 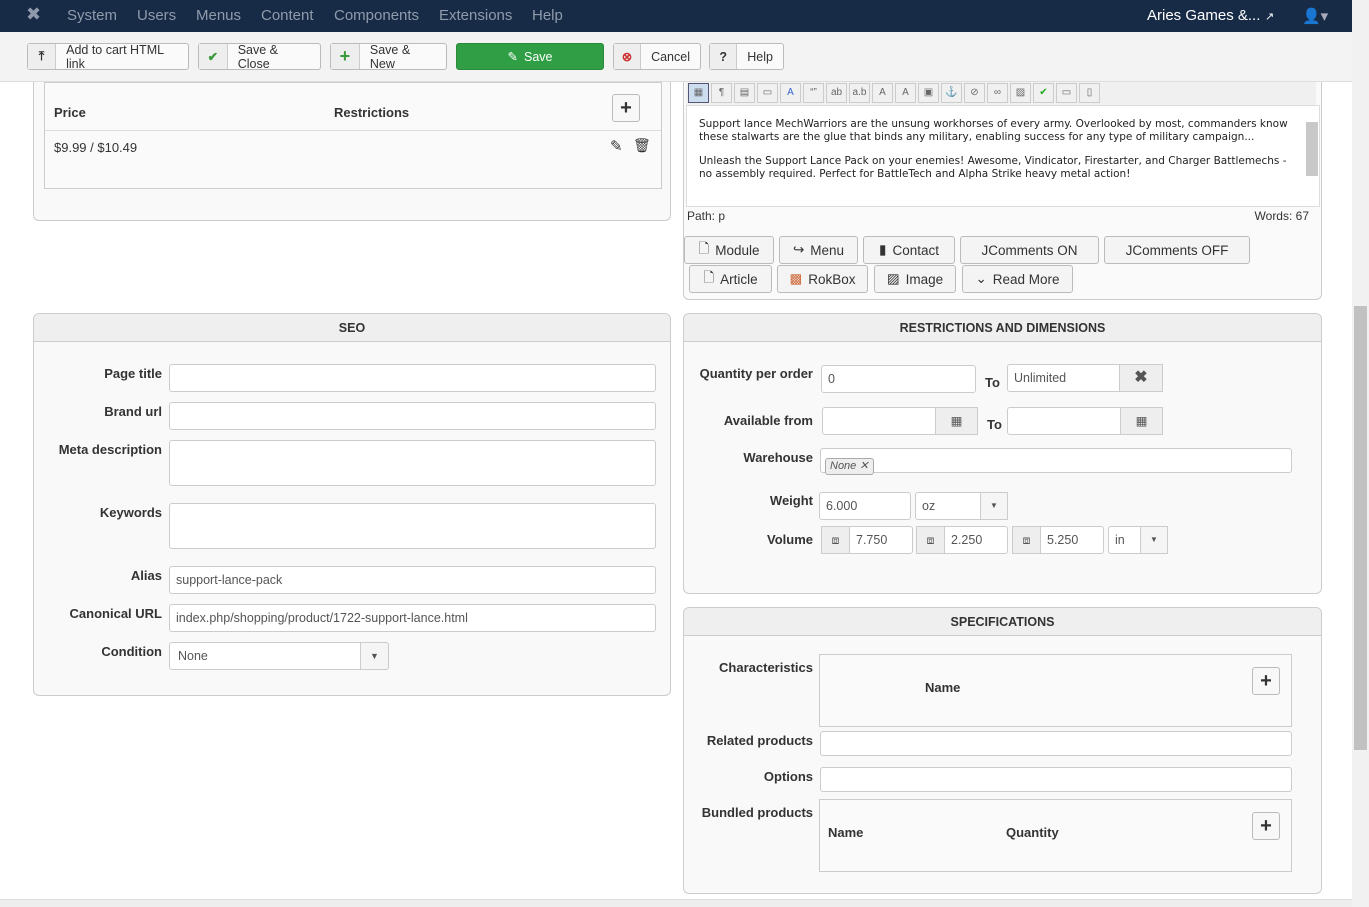 I want to click on volume-width-input: ⧈ 2.250, so click(x=962, y=540).